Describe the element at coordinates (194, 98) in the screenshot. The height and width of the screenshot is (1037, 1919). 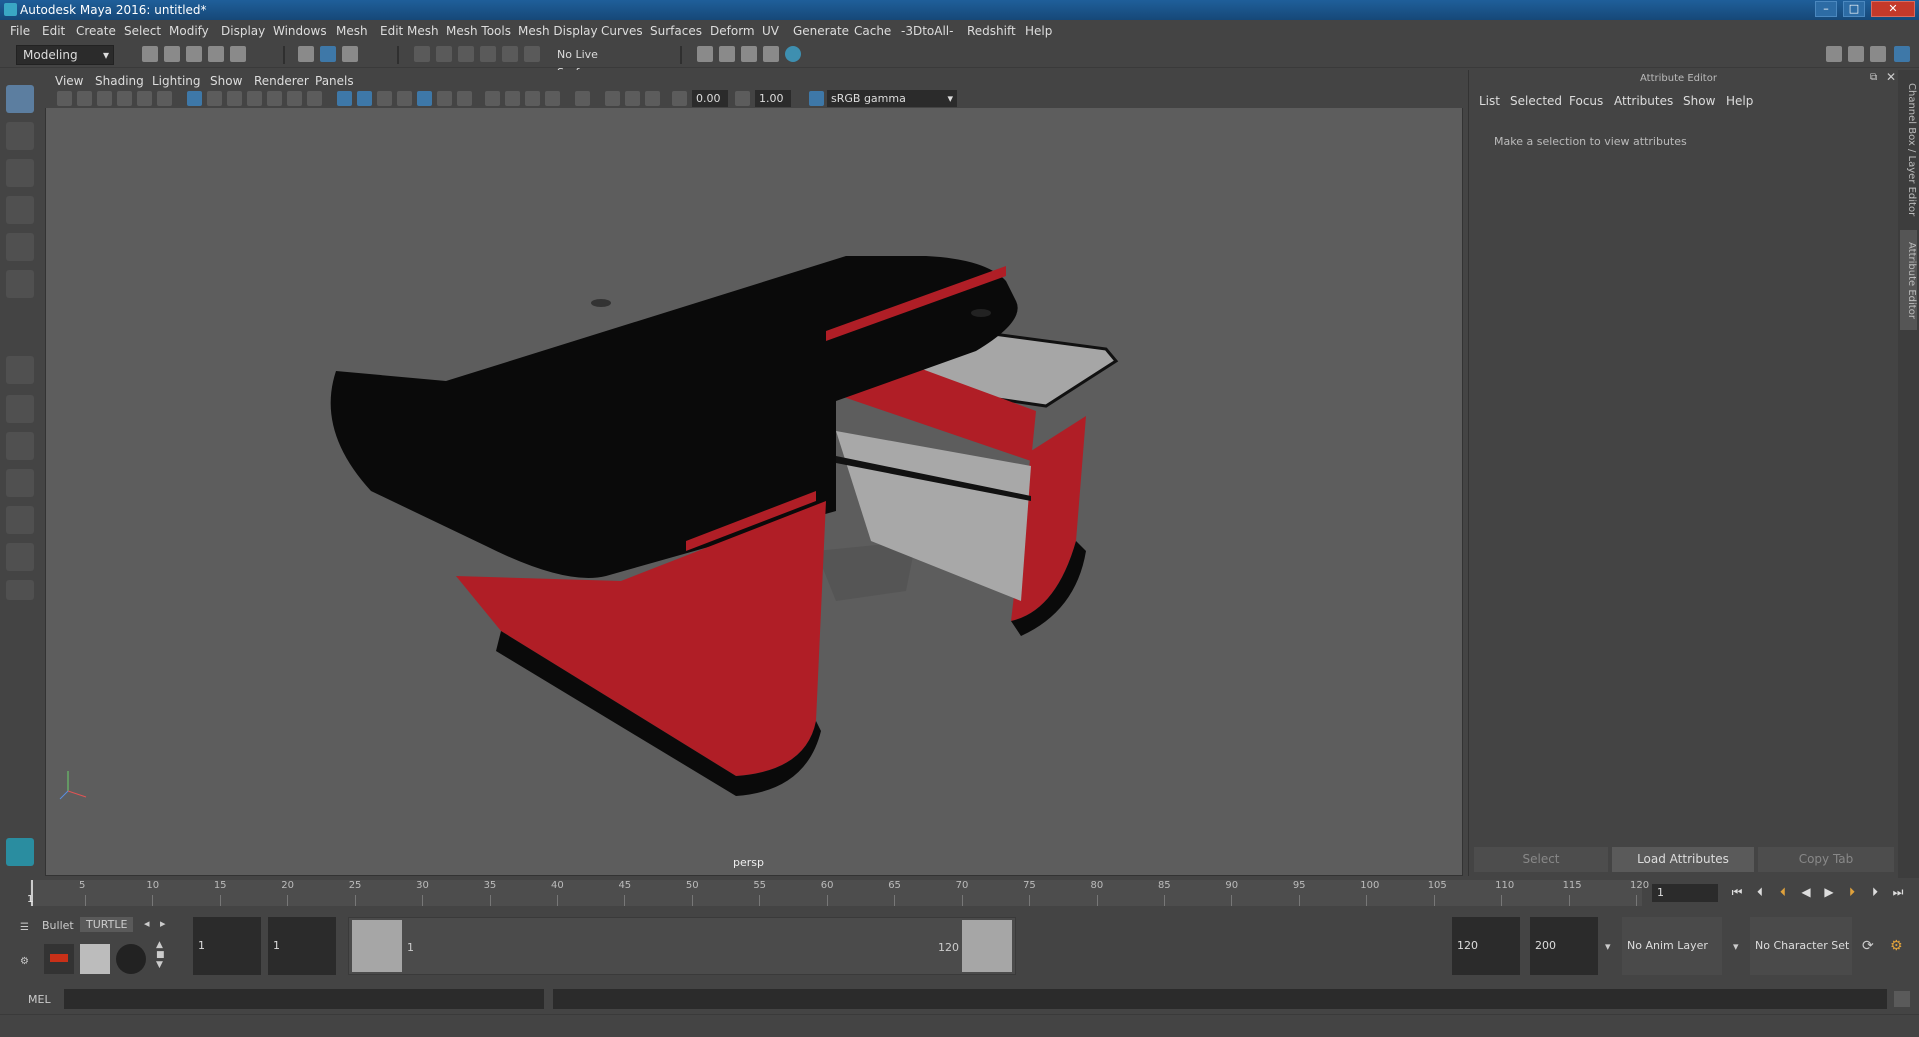
I see `grid-icon` at that location.